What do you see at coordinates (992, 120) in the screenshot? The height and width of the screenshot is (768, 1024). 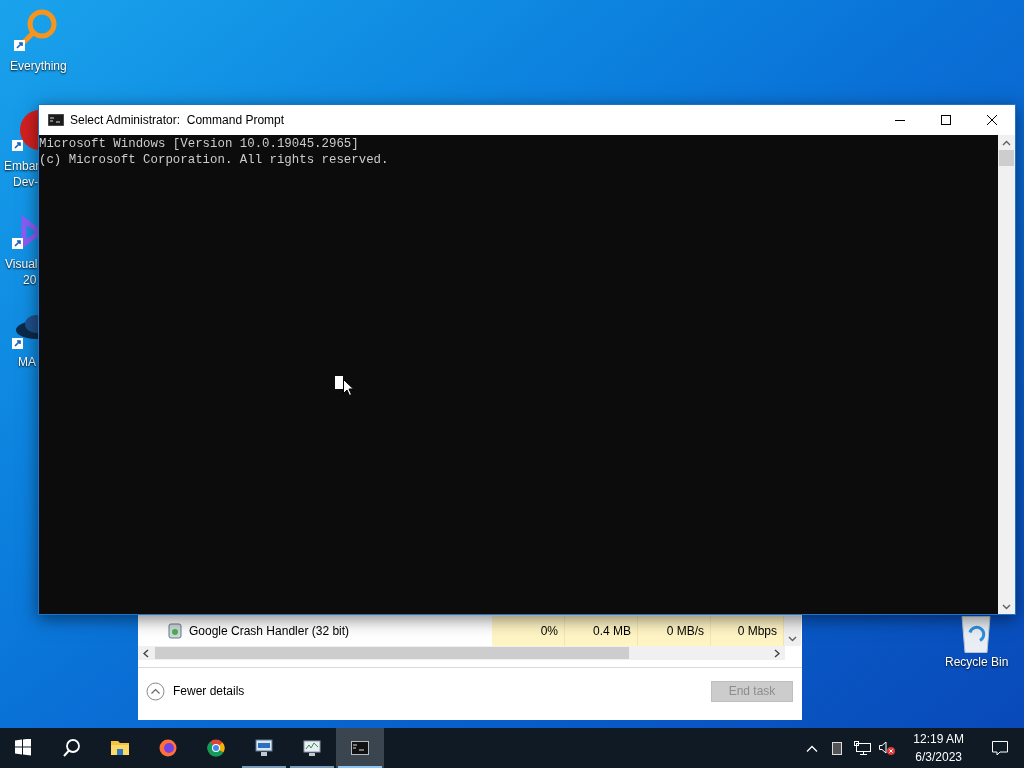 I see `close-icon` at bounding box center [992, 120].